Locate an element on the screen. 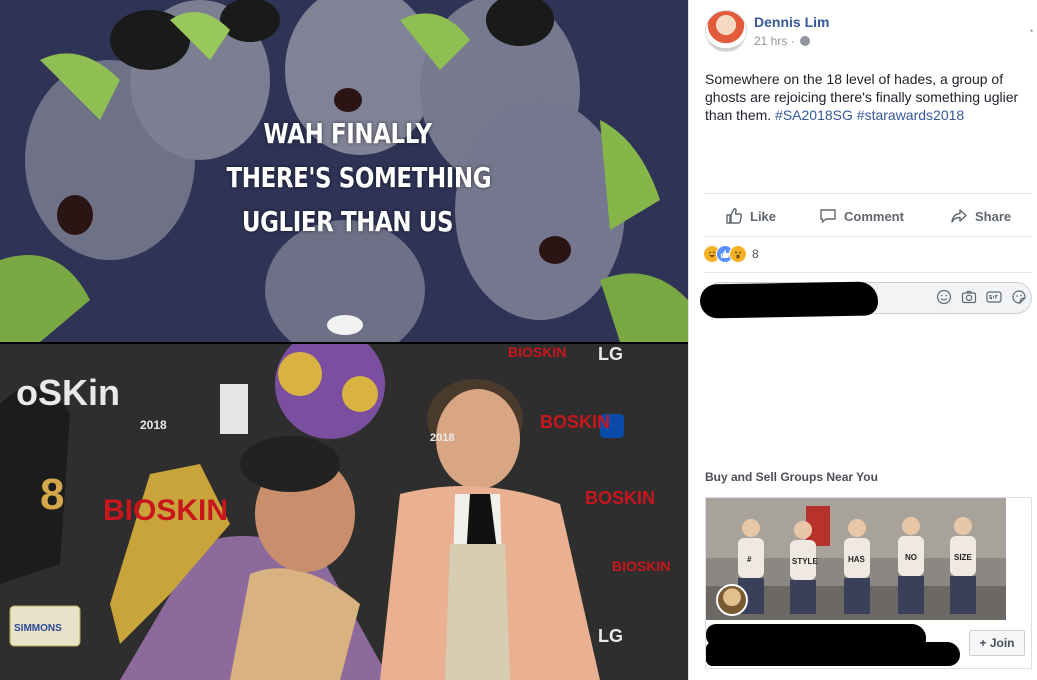 This screenshot has height=680, width=1037. share-arrow-icon is located at coordinates (959, 216).